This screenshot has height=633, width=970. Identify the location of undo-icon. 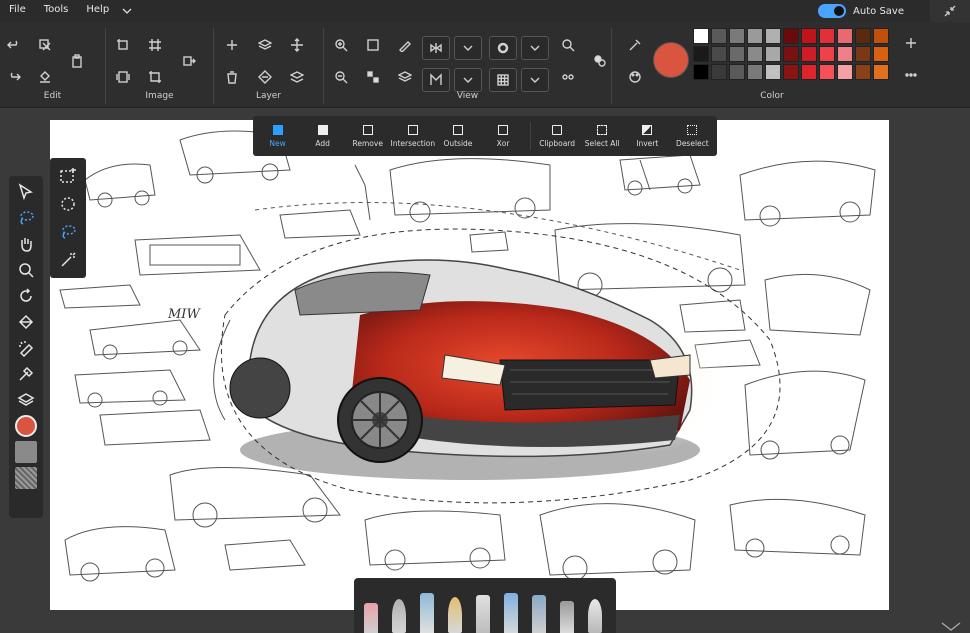
(14, 45).